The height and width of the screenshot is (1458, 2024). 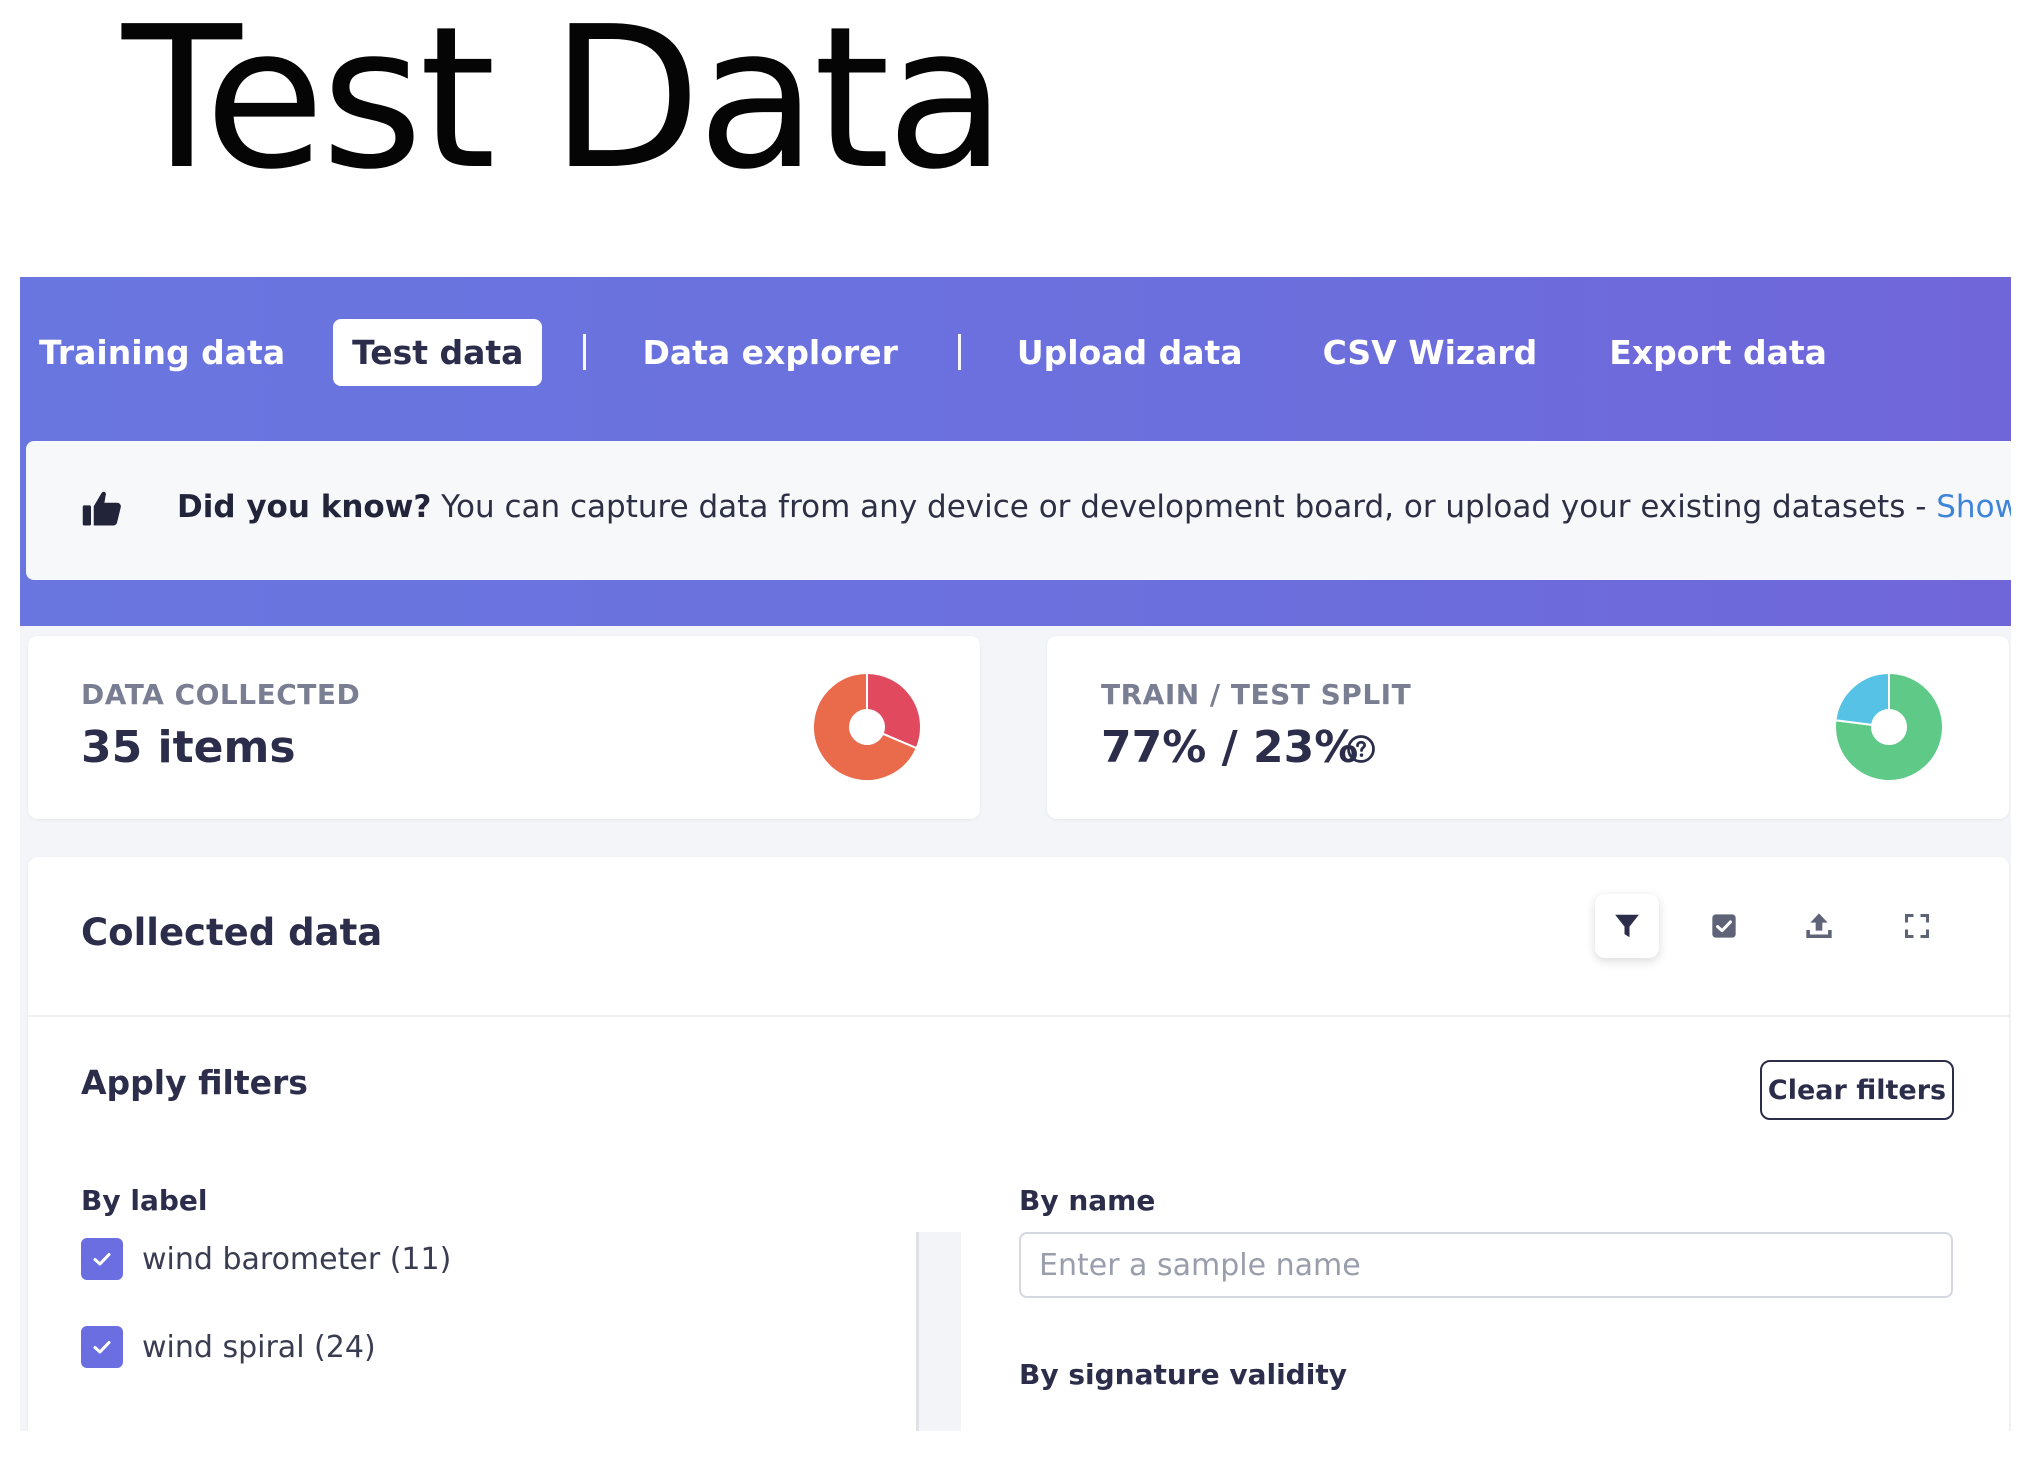 What do you see at coordinates (221, 694) in the screenshot?
I see `data-collected-label: DATA COLLECTED` at bounding box center [221, 694].